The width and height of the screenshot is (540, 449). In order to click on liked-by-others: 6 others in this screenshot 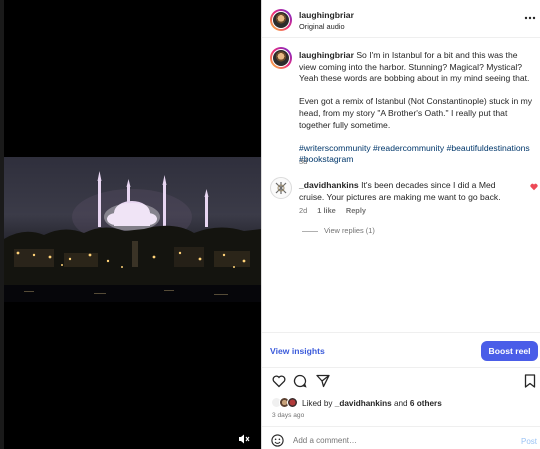, I will do `click(426, 403)`.